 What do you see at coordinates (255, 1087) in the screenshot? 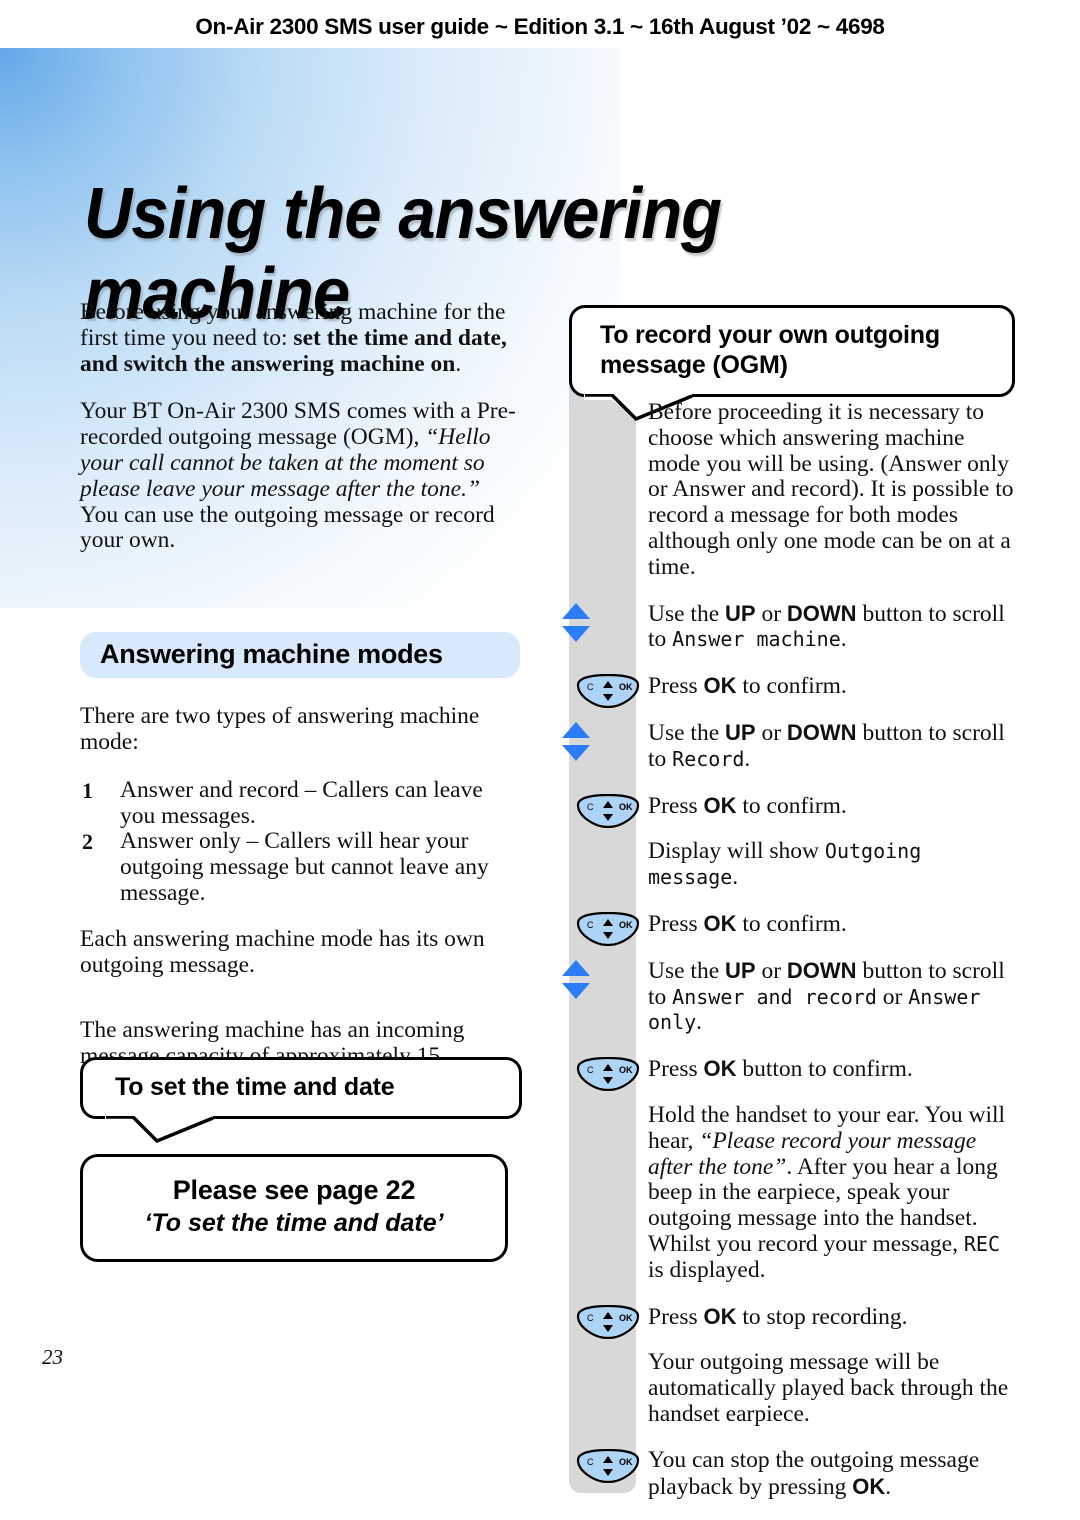
I see `callout-label: To set the time and date` at bounding box center [255, 1087].